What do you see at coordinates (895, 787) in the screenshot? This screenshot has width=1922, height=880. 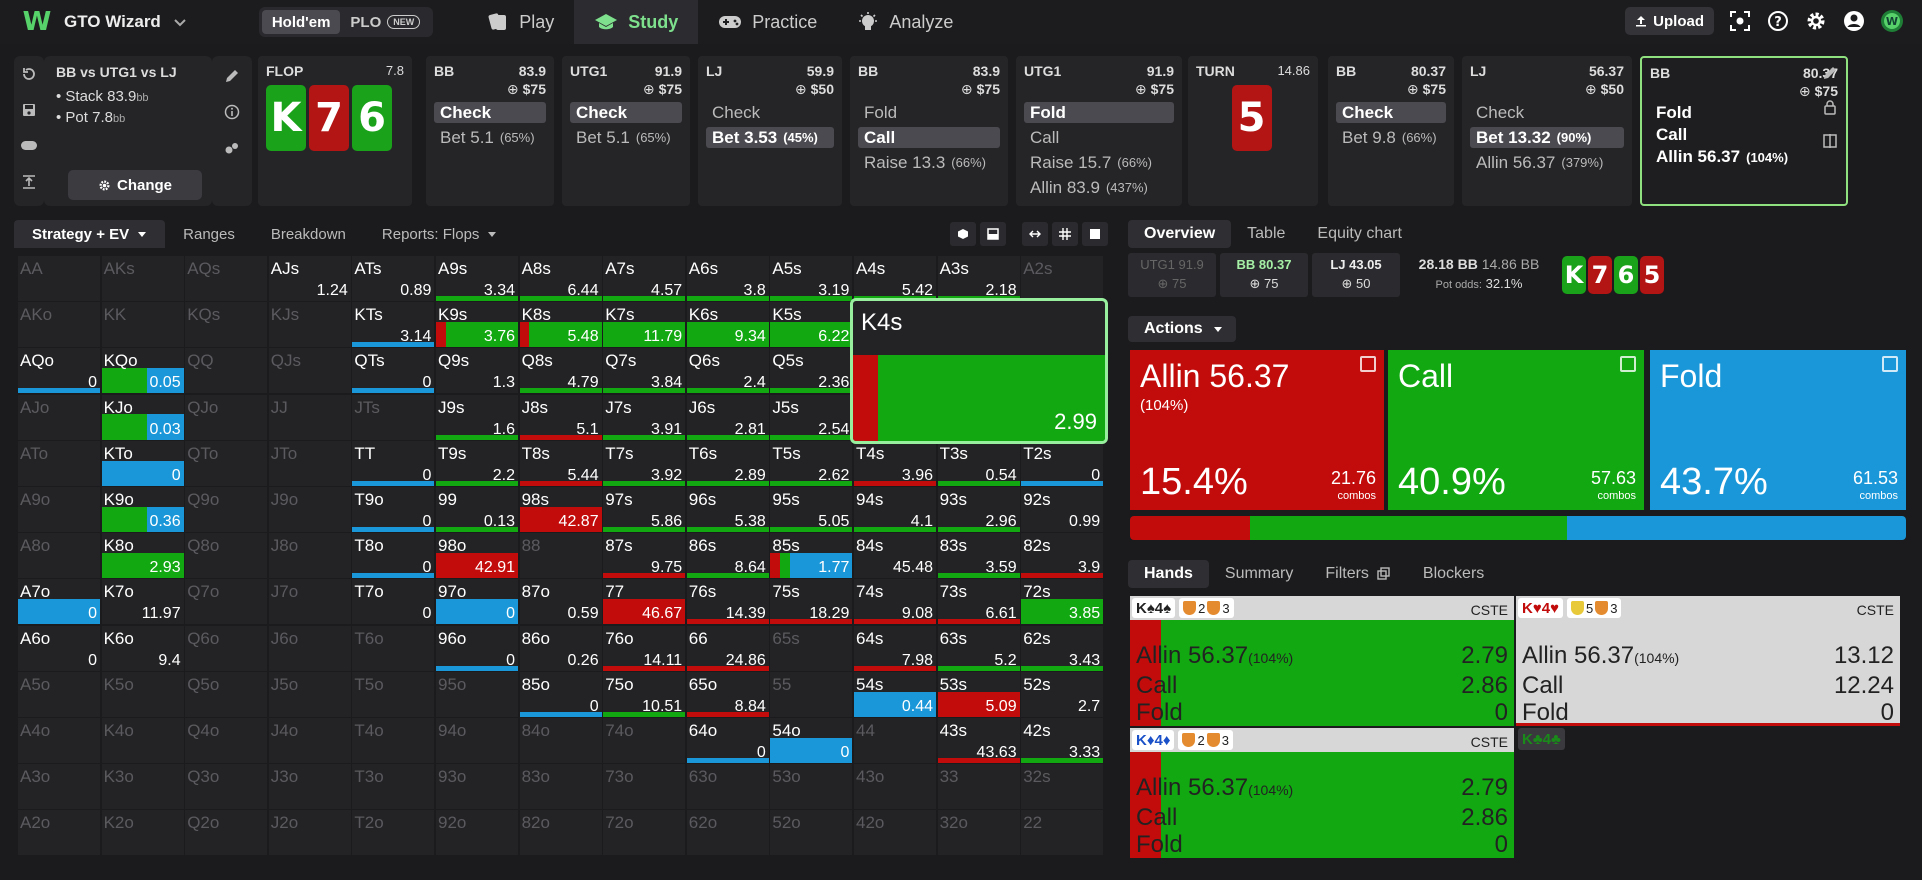 I see `hand-cell-43o: 43o` at bounding box center [895, 787].